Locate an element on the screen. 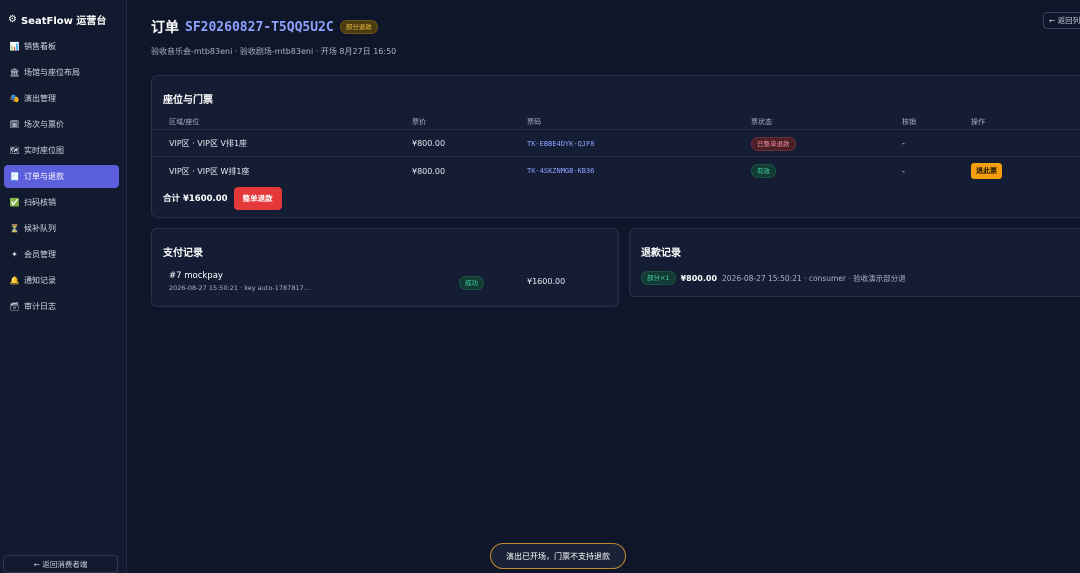 Image resolution: width=1080 pixels, height=573 pixels. sidebar-item-venues: 🏛 场馆与座位布局 is located at coordinates (61, 72).